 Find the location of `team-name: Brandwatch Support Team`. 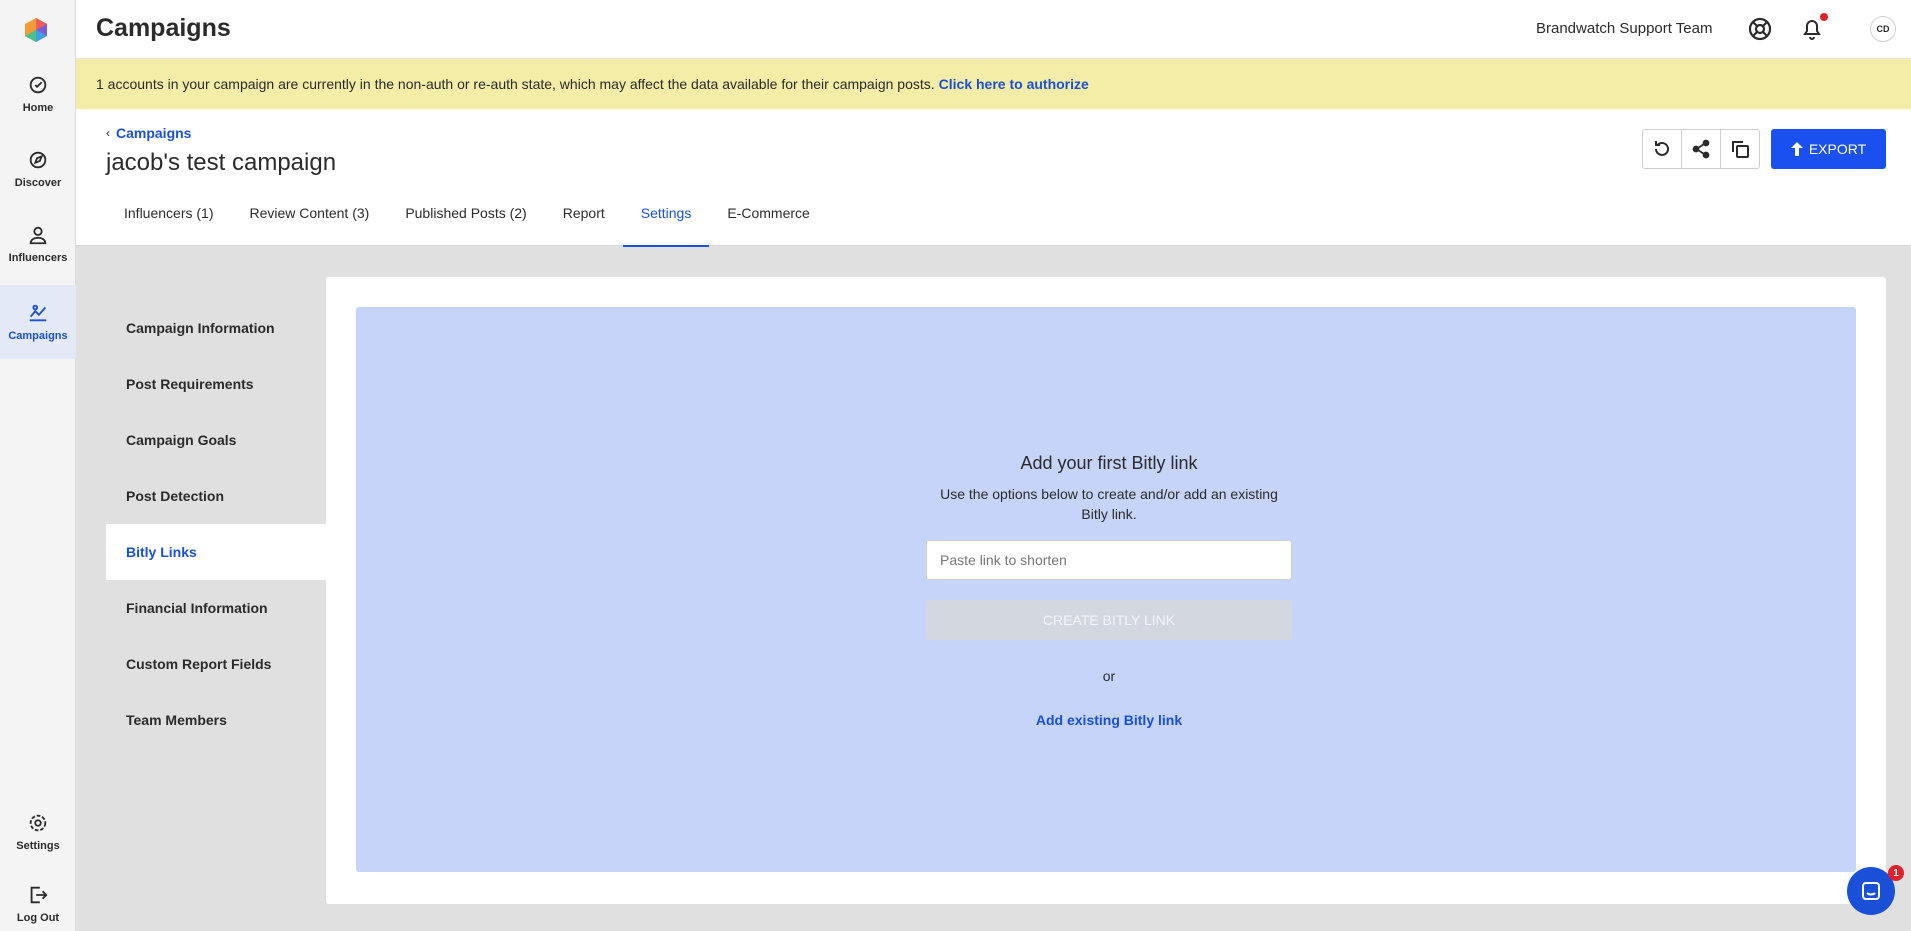

team-name: Brandwatch Support Team is located at coordinates (1624, 28).